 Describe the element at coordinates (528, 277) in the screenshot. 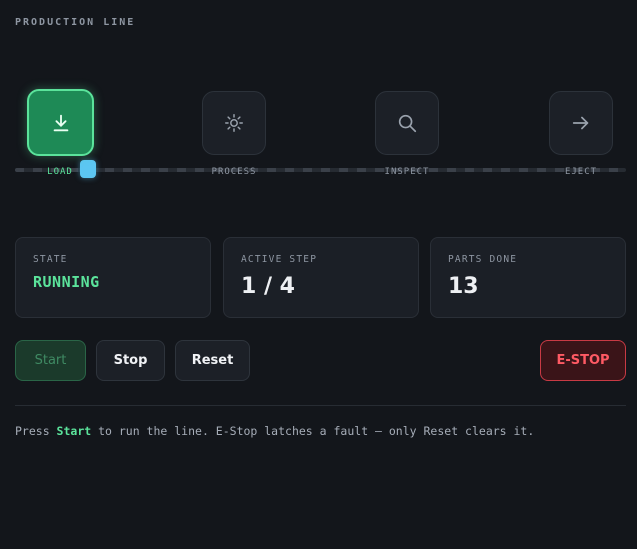

I see `parts-done-card: PARTS DONE 13` at that location.